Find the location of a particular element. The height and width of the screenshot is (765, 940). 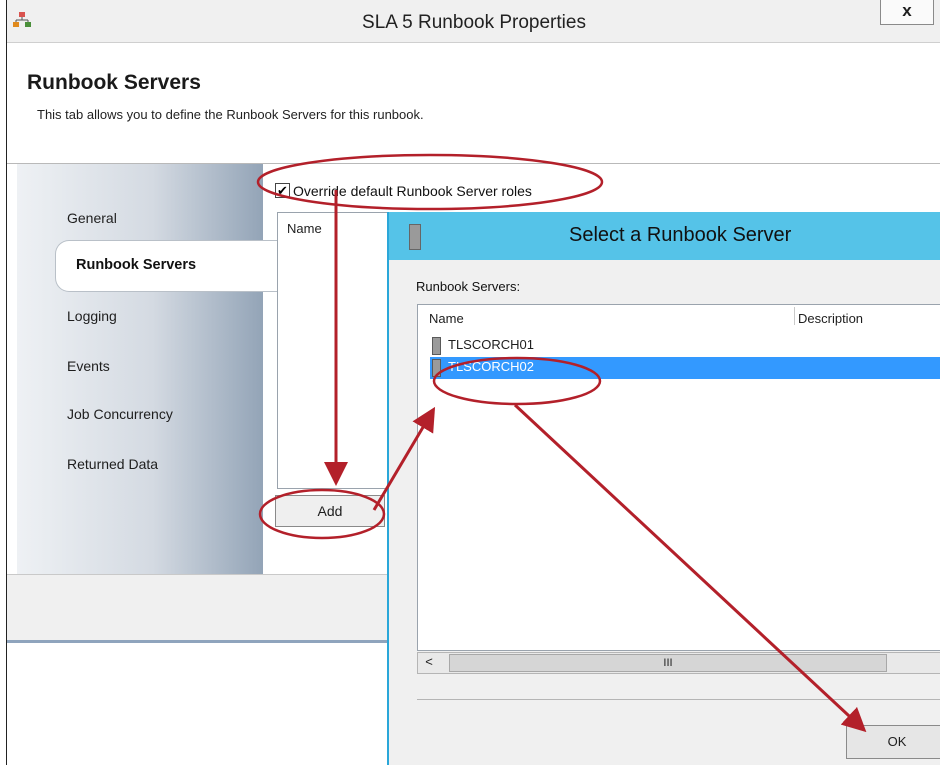

override-checkbox: ✔ is located at coordinates (282, 190).